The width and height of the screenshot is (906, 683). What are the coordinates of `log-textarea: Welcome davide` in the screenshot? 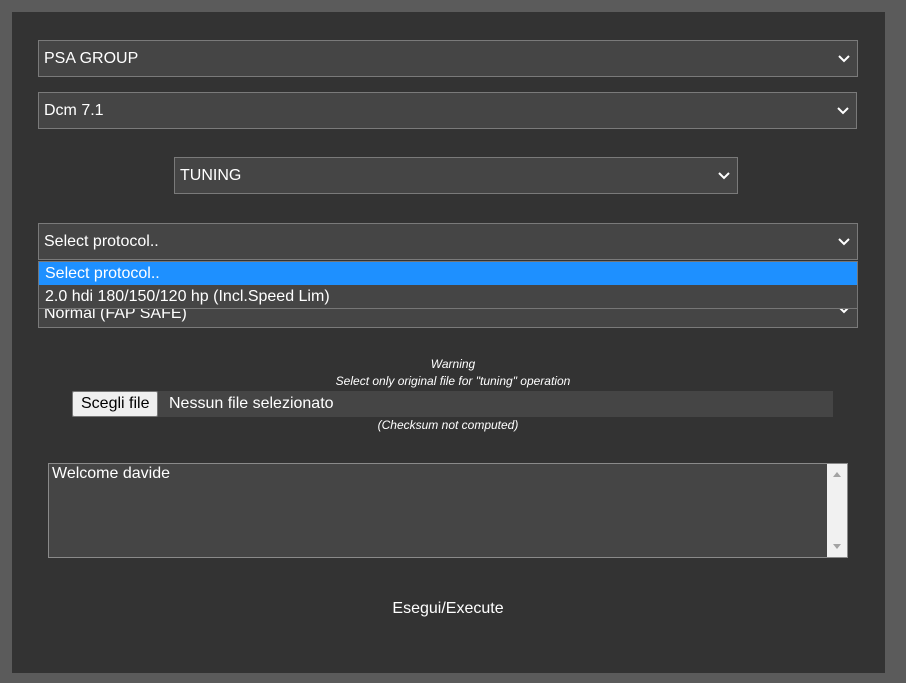 It's located at (448, 510).